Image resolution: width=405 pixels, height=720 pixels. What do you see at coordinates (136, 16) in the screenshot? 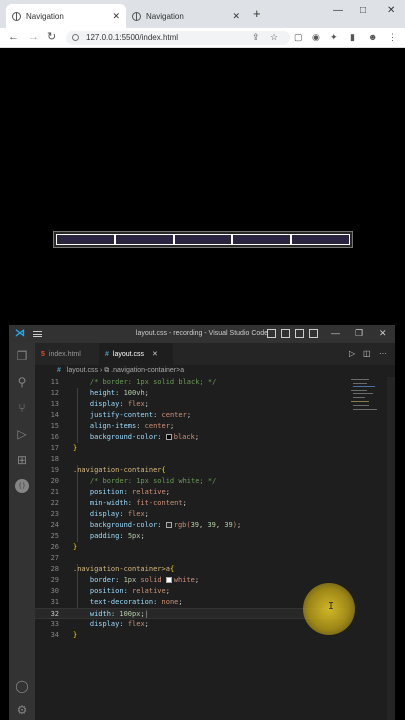
I see `globe-icon` at bounding box center [136, 16].